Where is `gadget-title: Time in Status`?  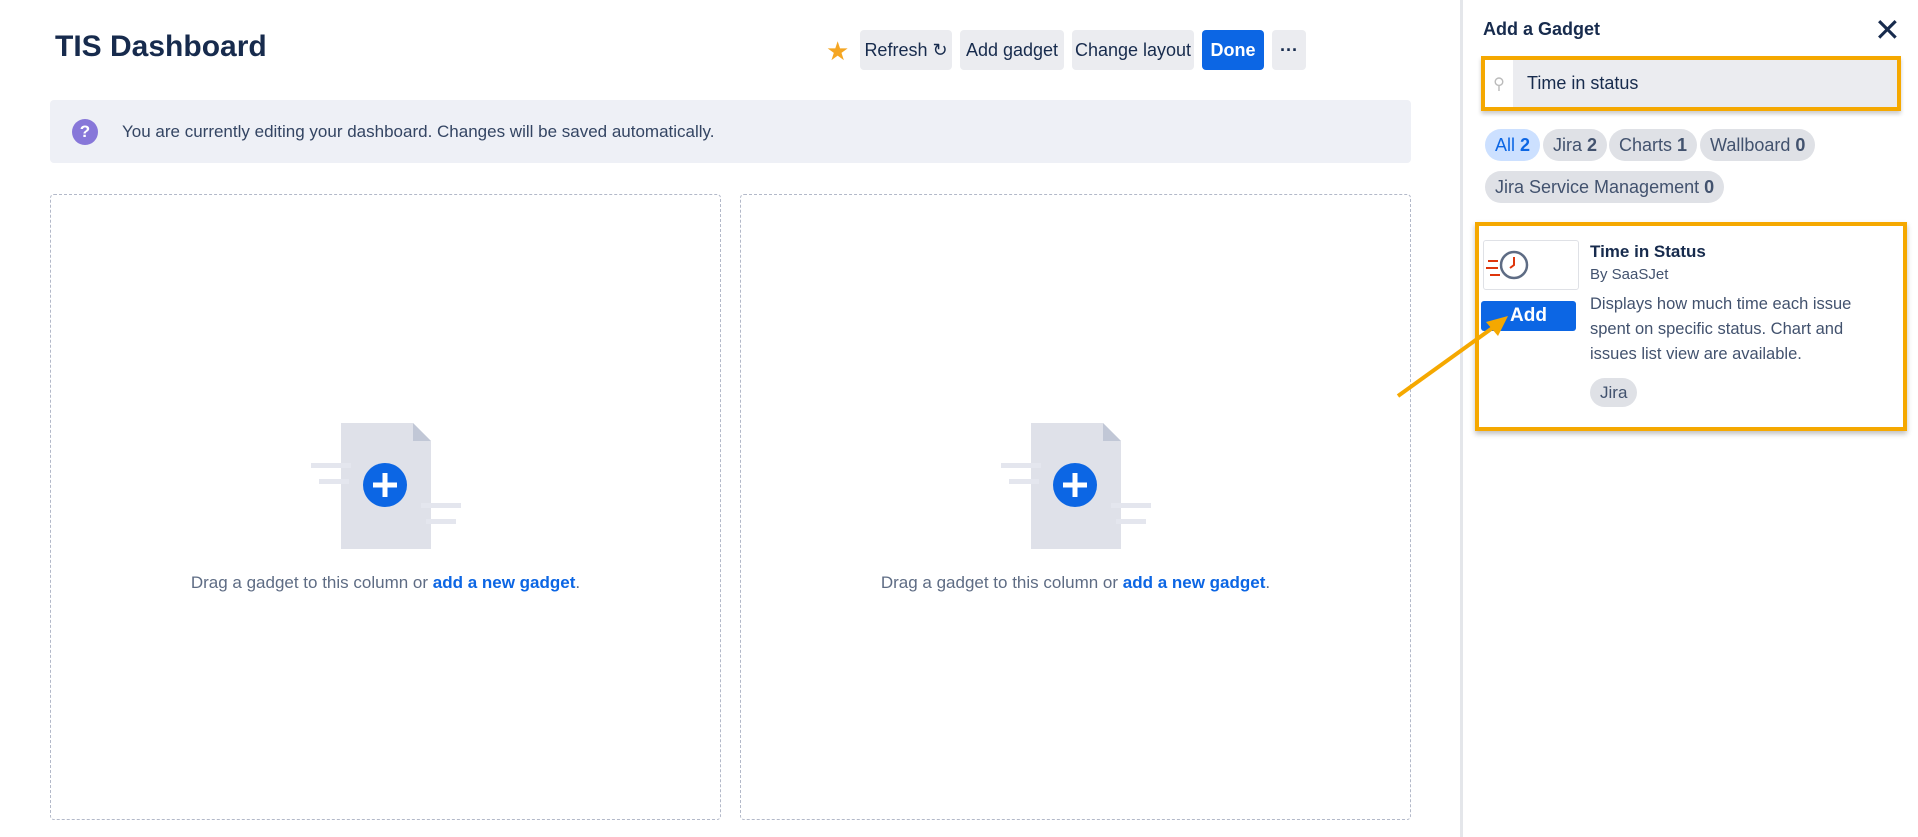 gadget-title: Time in Status is located at coordinates (1648, 251).